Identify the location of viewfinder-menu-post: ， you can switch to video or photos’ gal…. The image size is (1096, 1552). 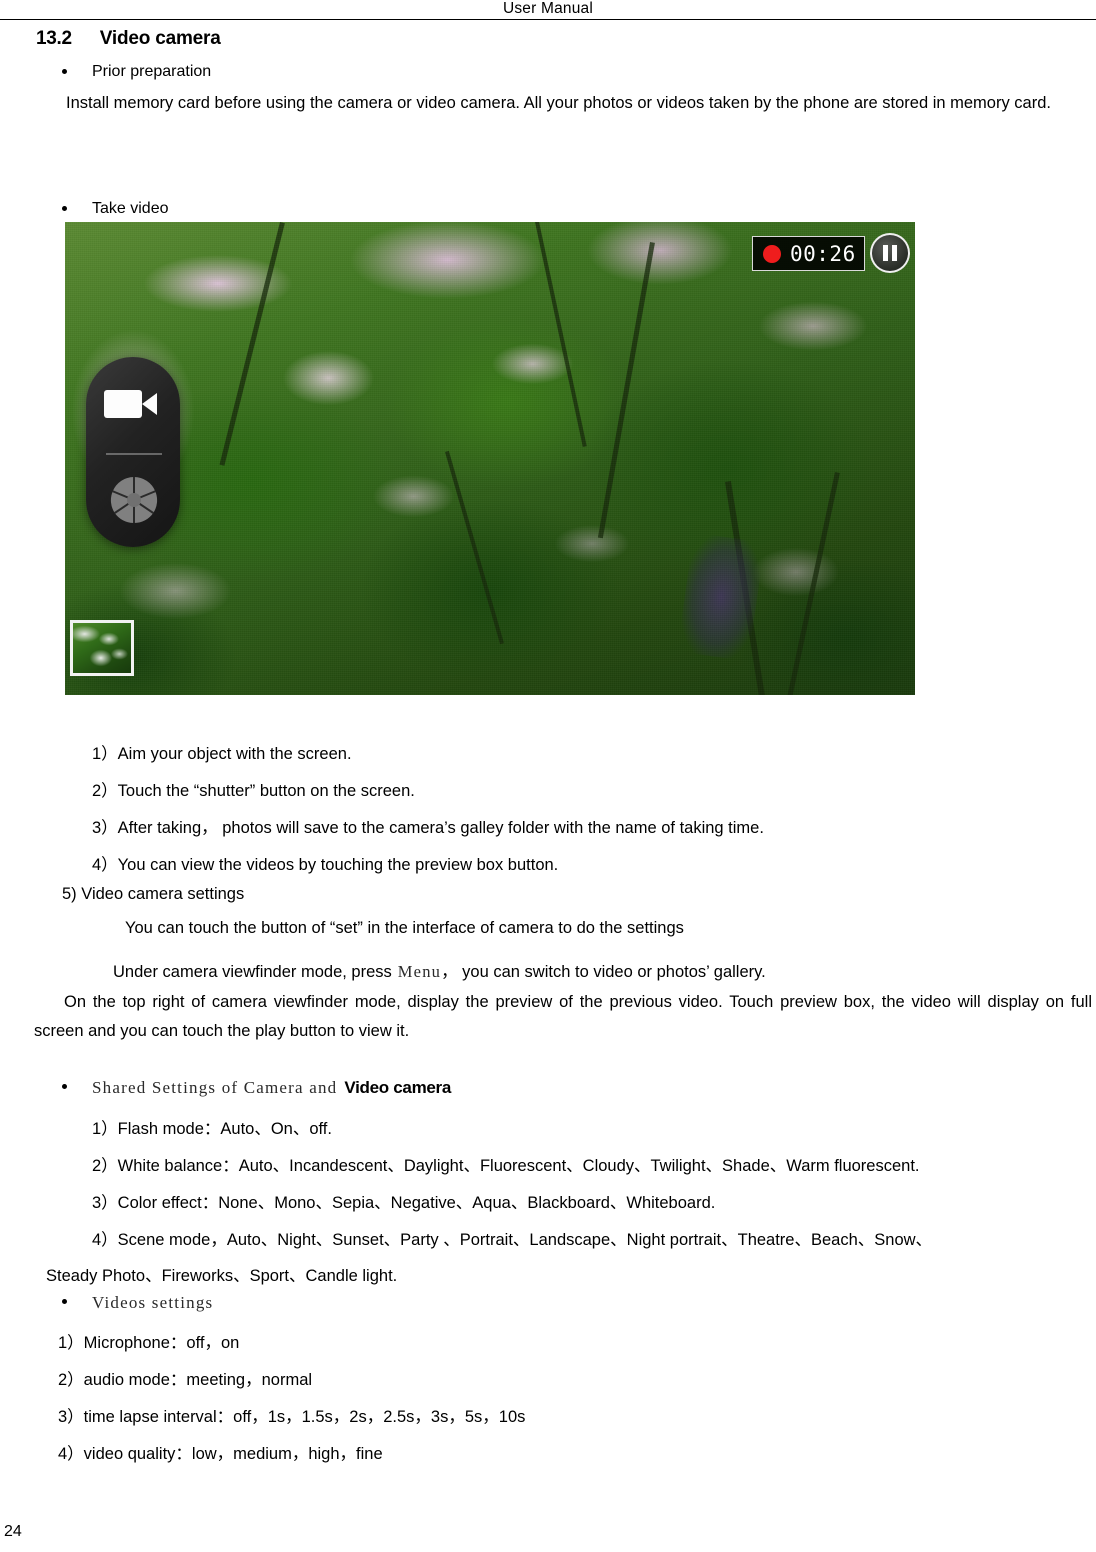
(603, 972).